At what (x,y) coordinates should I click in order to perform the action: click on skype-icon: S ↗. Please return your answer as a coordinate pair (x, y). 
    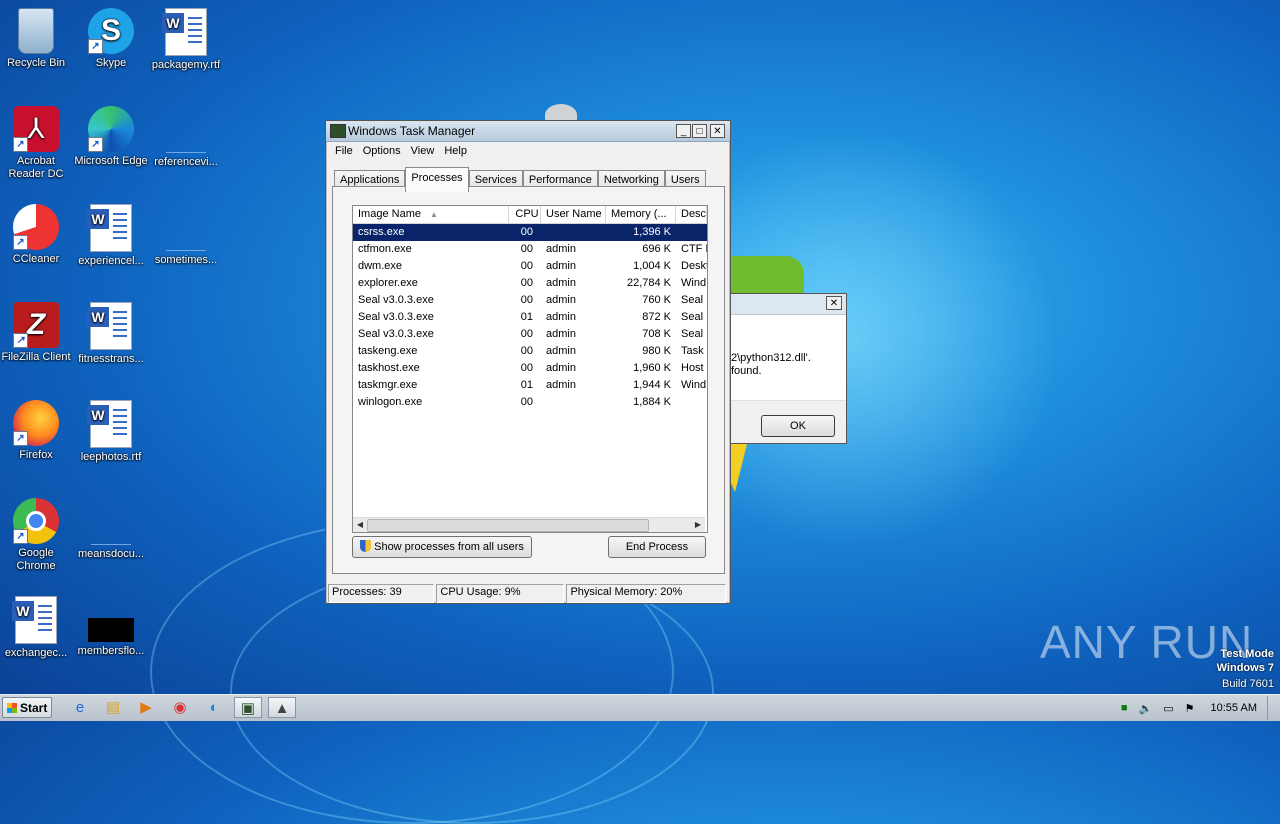
    Looking at the image, I should click on (111, 31).